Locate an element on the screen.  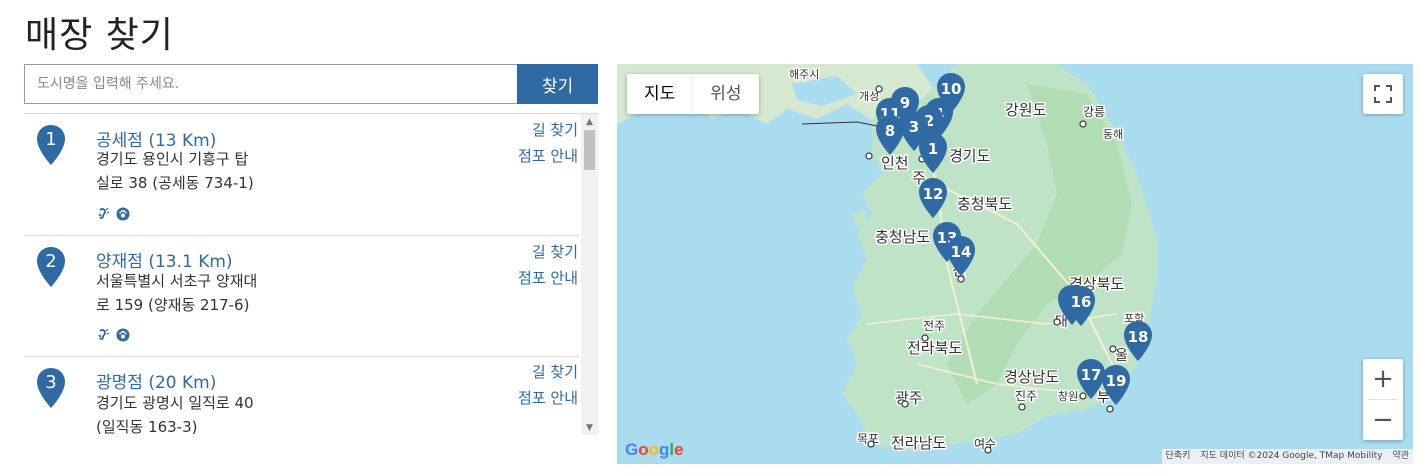
fullscreen-button is located at coordinates (1383, 94).